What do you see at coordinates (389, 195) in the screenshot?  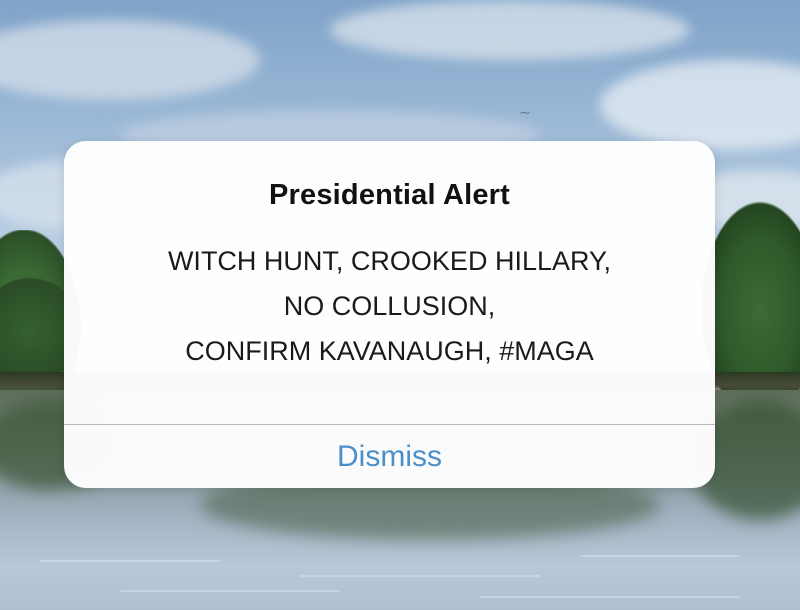 I see `alert-title: Presidential Alert` at bounding box center [389, 195].